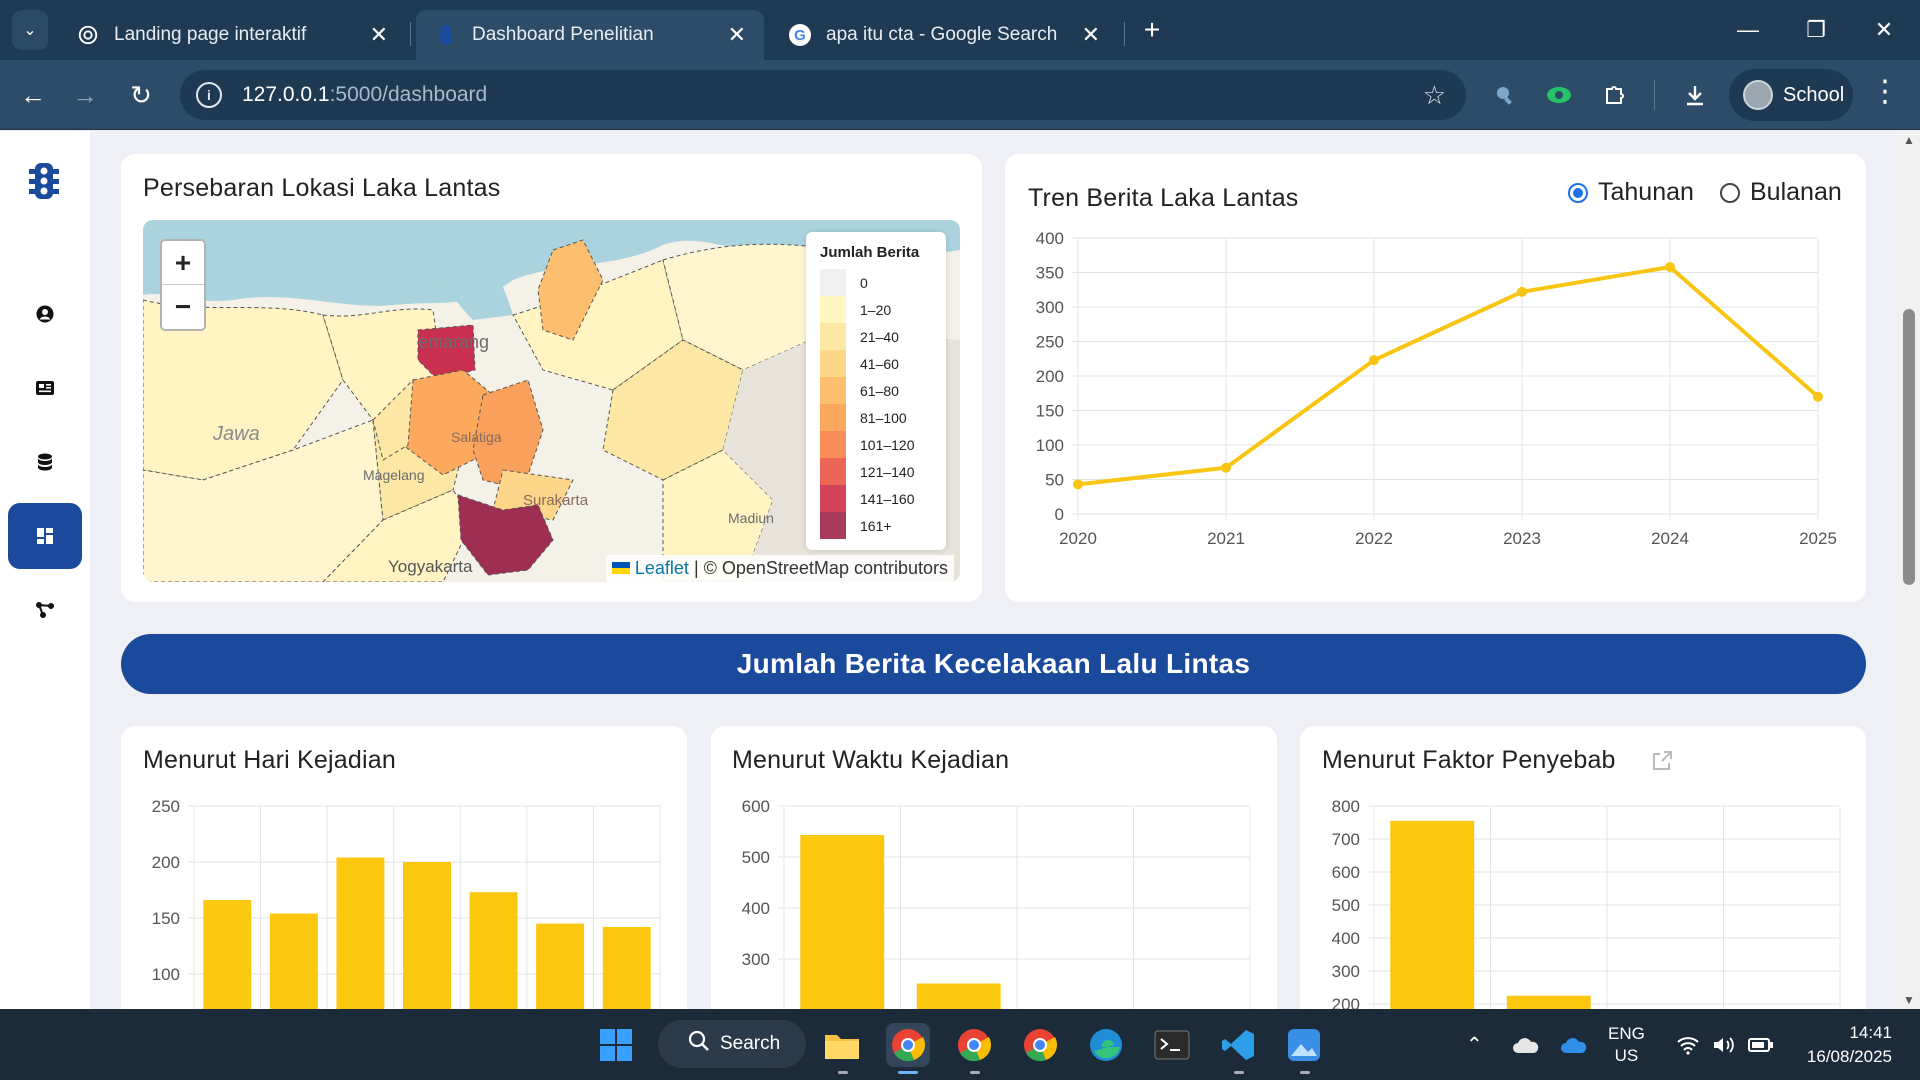  Describe the element at coordinates (975, 1072) in the screenshot. I see `running-indicator` at that location.